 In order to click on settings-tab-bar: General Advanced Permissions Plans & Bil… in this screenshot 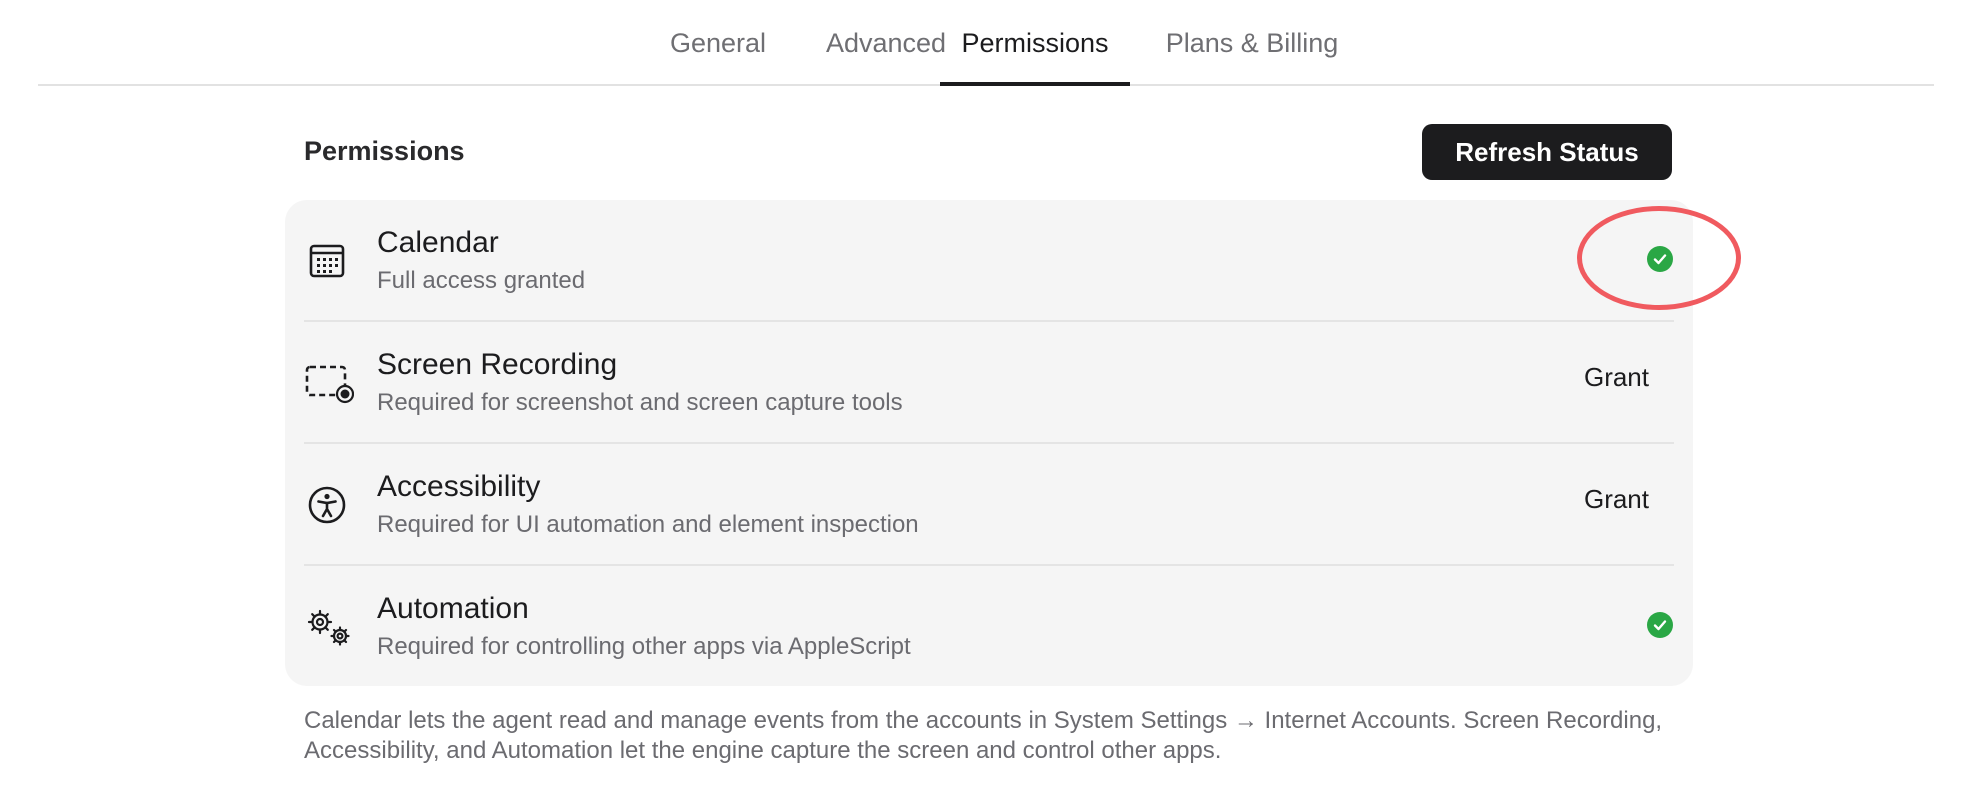, I will do `click(986, 43)`.